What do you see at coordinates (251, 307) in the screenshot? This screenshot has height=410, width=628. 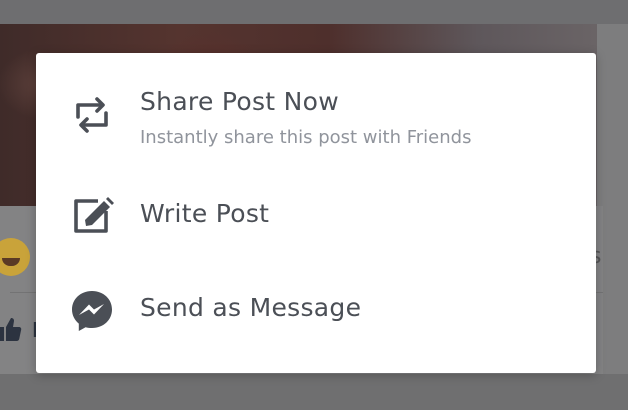 I see `send-as-message-label: Send as Message` at bounding box center [251, 307].